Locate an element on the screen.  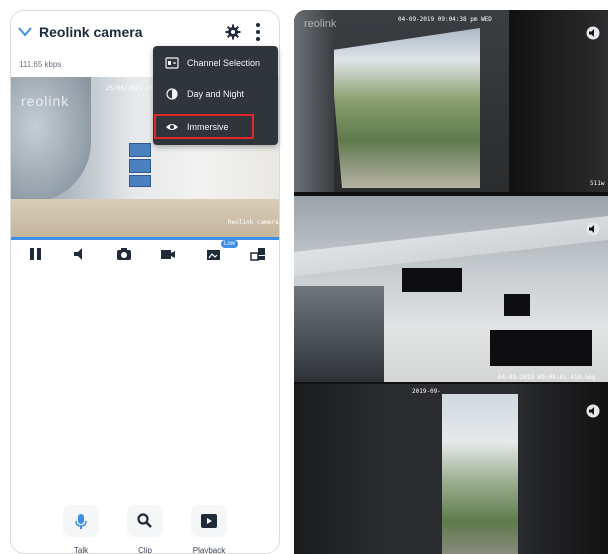
clip-button is located at coordinates (145, 521).